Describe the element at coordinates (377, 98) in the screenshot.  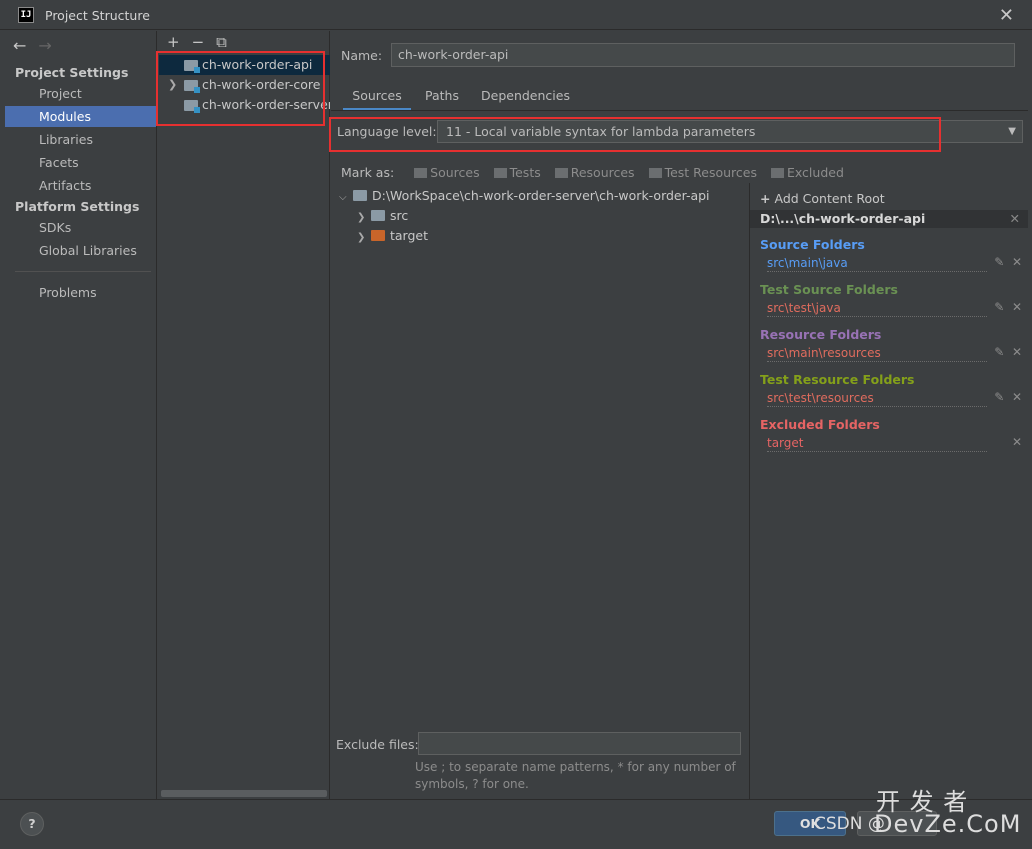
I see `tab-sources: Sources` at that location.